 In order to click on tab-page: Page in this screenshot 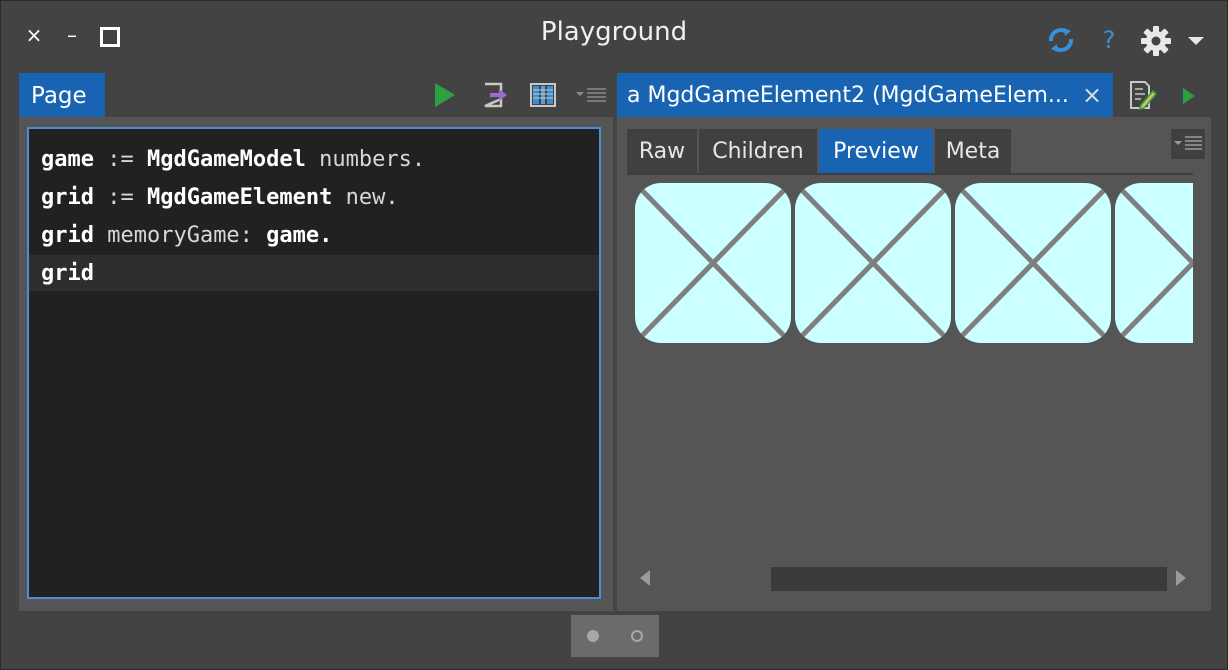, I will do `click(62, 95)`.